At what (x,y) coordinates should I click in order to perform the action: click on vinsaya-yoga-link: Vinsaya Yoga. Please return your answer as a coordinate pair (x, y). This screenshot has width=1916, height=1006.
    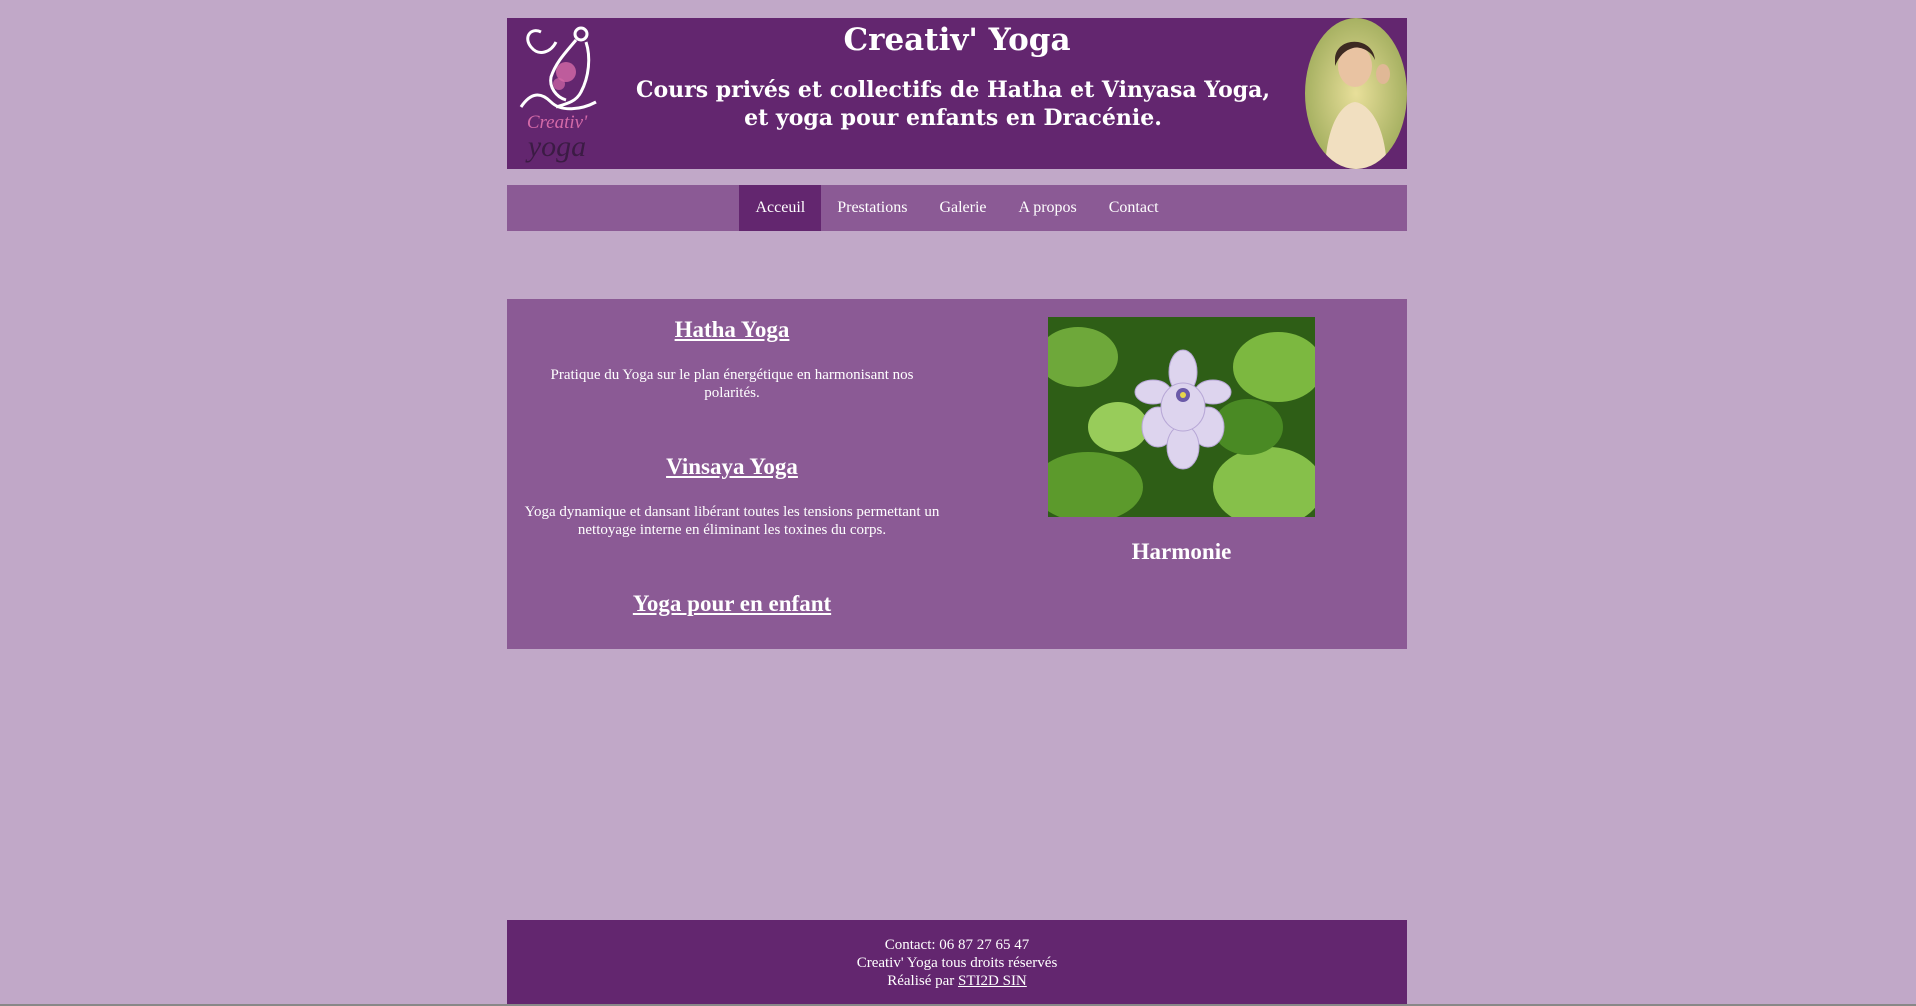
    Looking at the image, I should click on (732, 467).